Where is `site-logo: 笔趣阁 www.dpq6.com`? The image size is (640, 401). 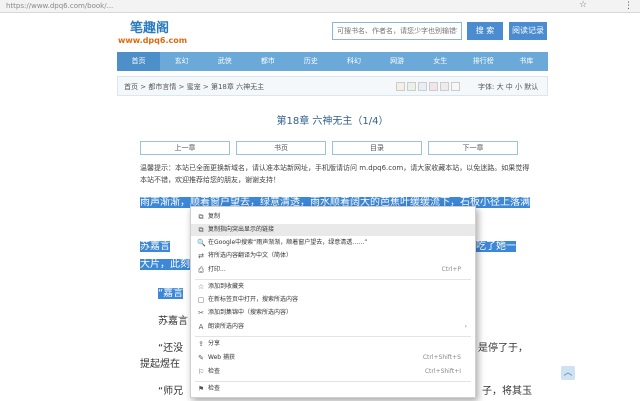
site-logo: 笔趣阁 www.dpq6.com is located at coordinates (163, 32).